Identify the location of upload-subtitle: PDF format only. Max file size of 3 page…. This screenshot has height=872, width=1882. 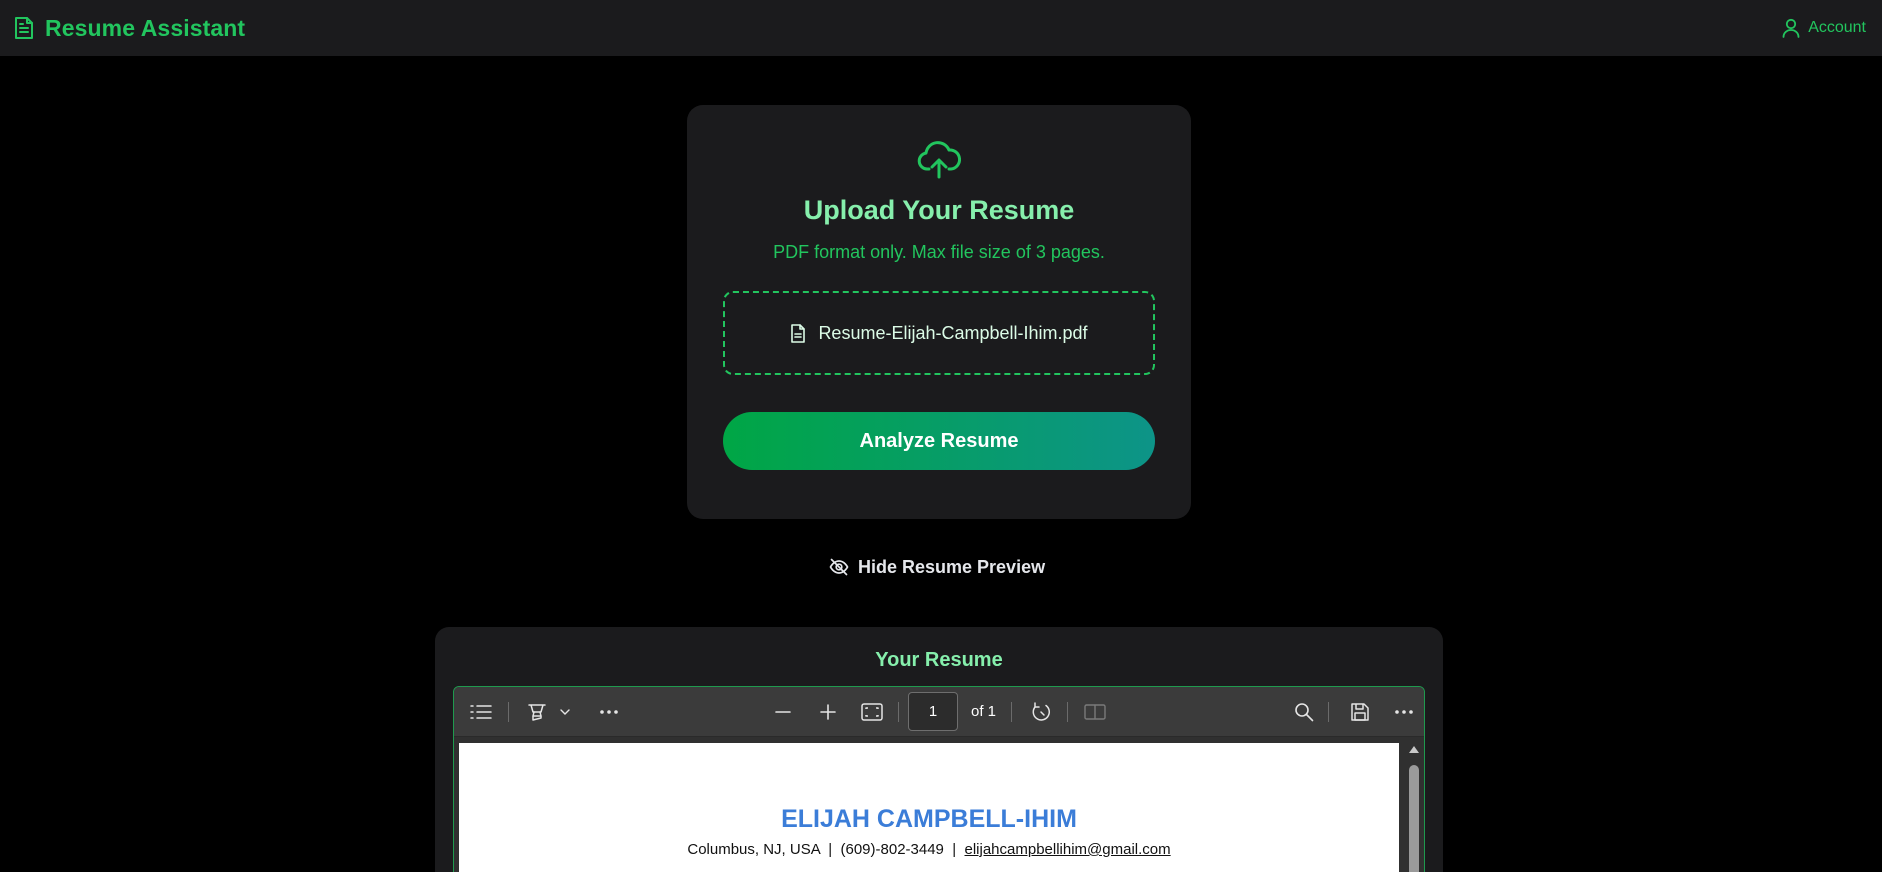
(939, 252).